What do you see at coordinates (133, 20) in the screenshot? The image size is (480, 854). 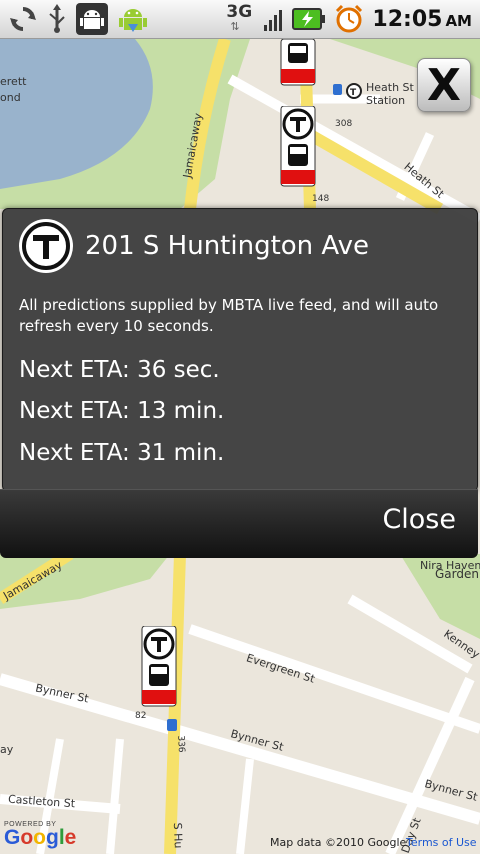 I see `android-download-icon` at bounding box center [133, 20].